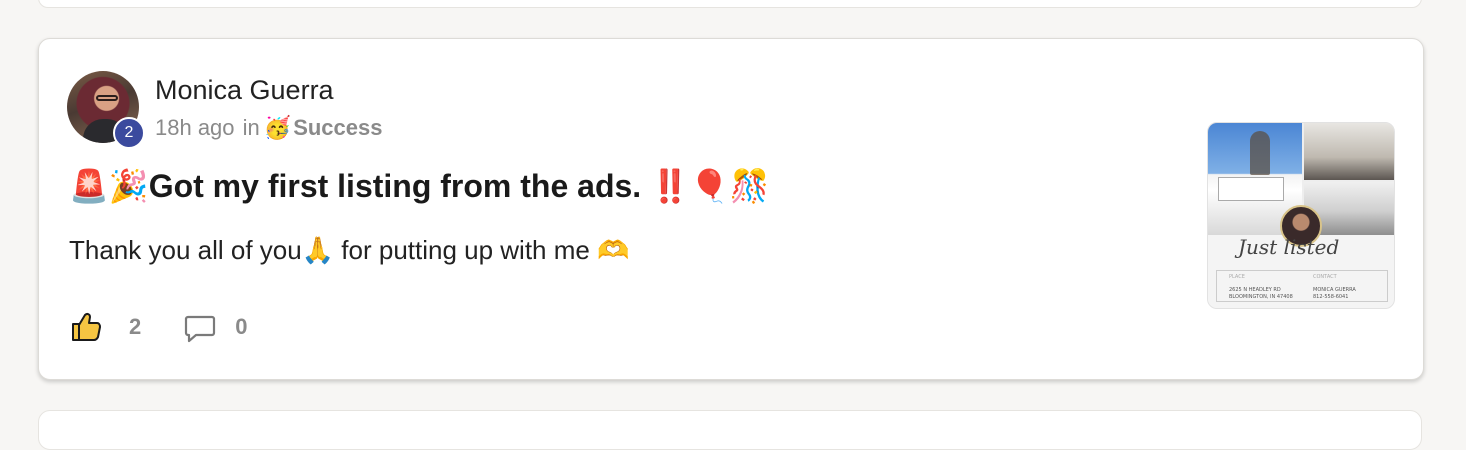 This screenshot has width=1466, height=450. I want to click on contact-phone: 812-558-6041, so click(1331, 297).